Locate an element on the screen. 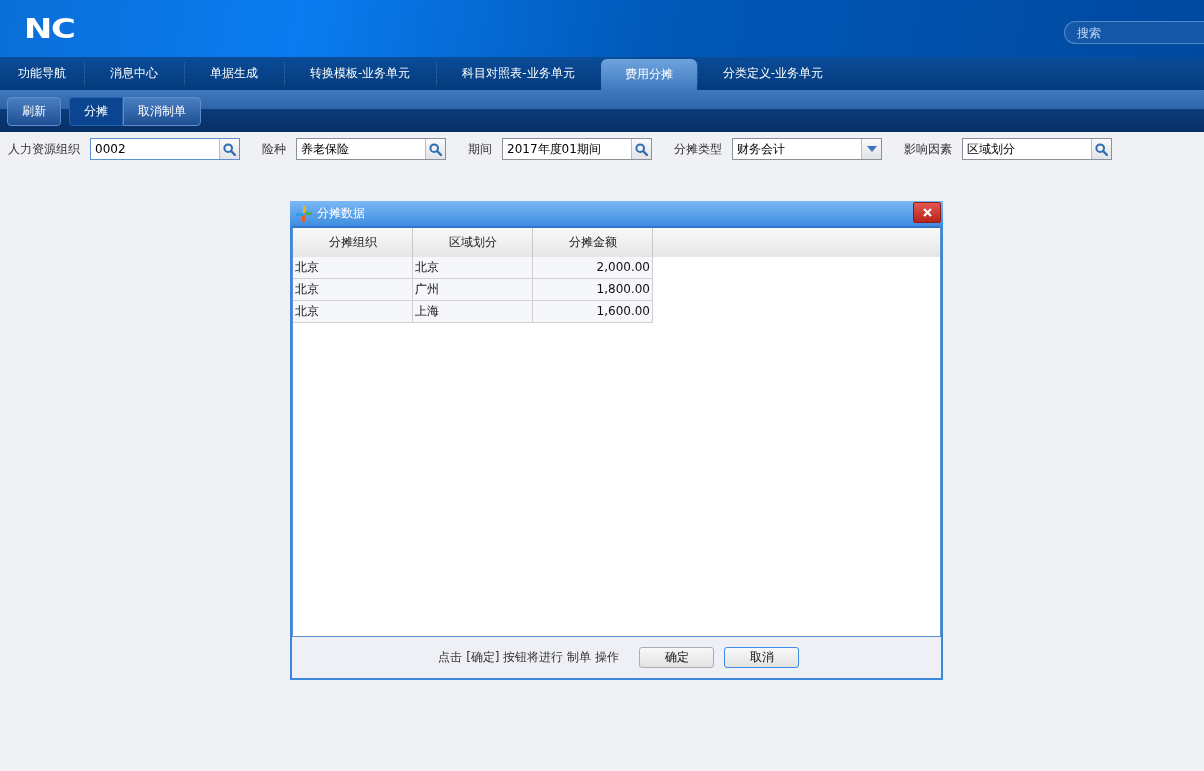  toolbar-button: 分摊 is located at coordinates (96, 111).